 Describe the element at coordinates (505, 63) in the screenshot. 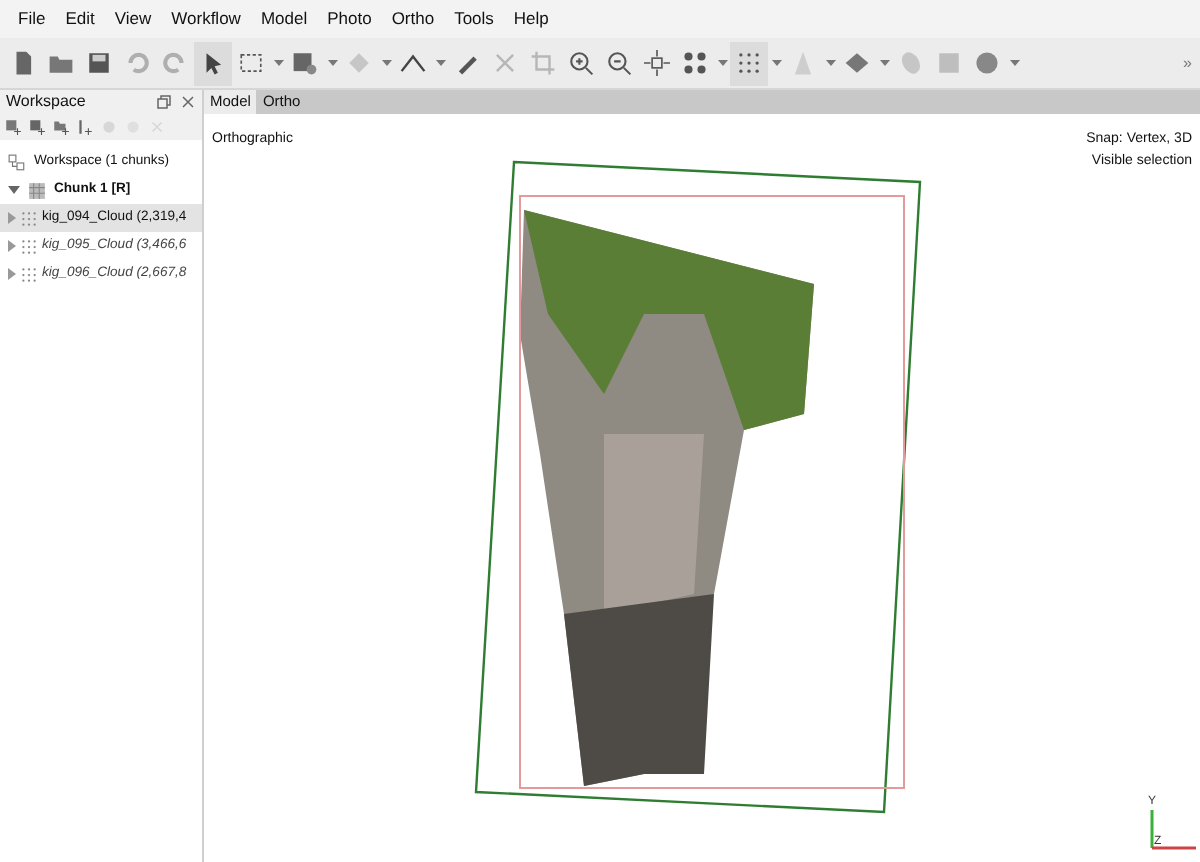

I see `delete-icon` at that location.